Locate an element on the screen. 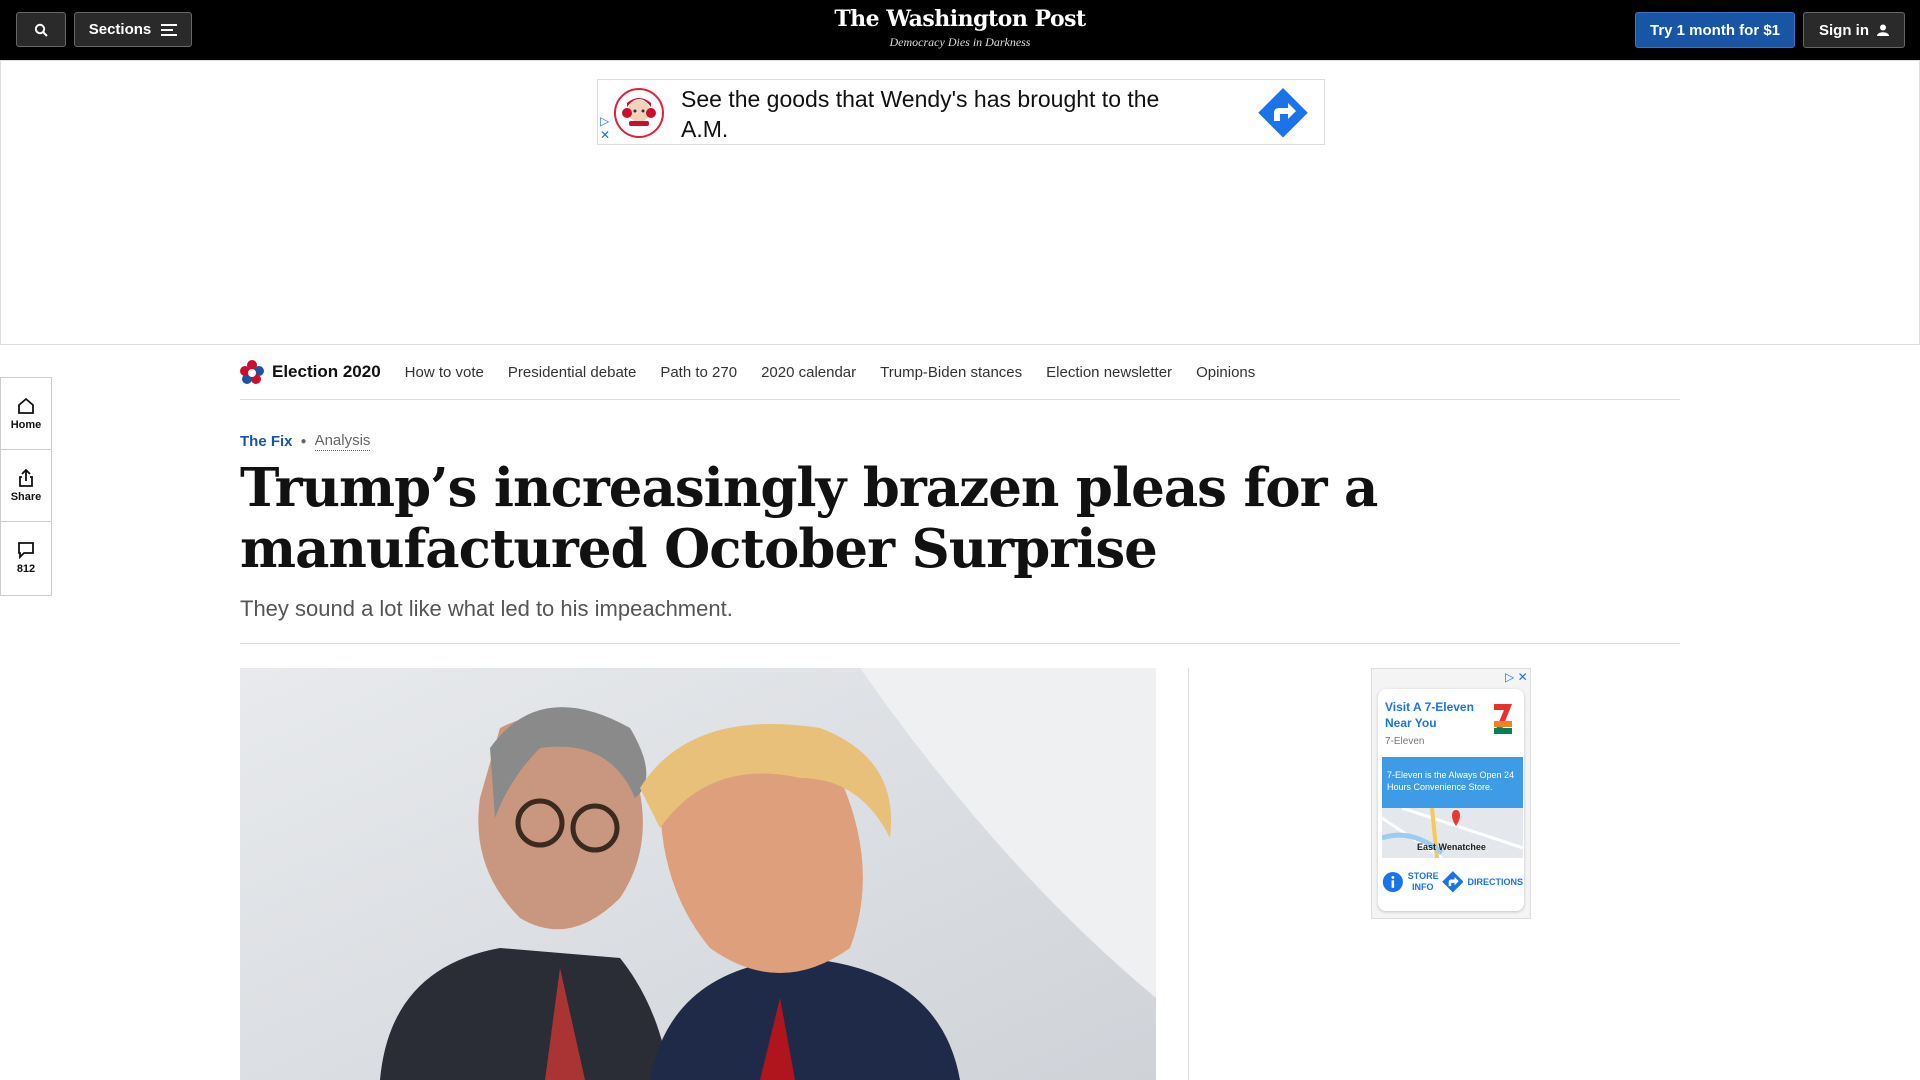  seven-eleven-logo is located at coordinates (1503, 719).